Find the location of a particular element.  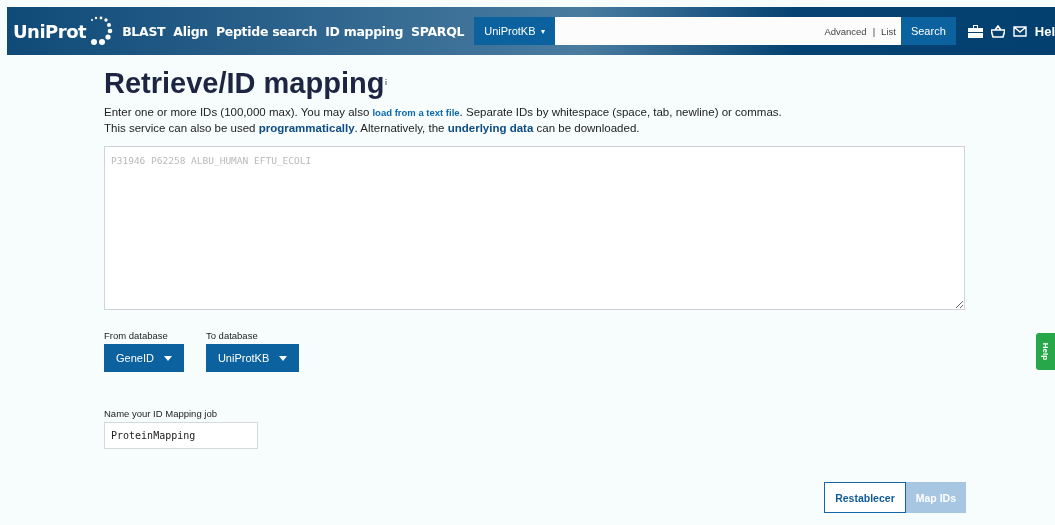

mail-icon is located at coordinates (1019, 31).